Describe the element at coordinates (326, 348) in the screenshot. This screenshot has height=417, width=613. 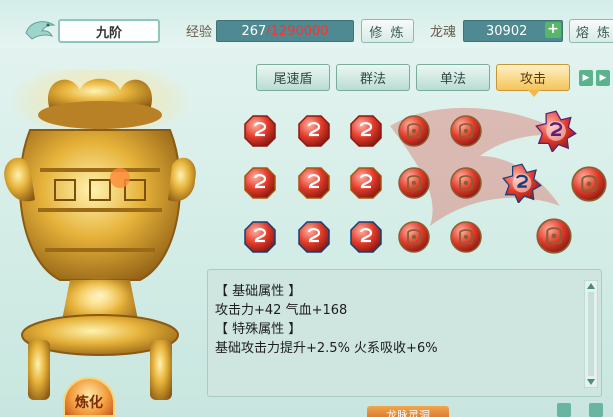
I see `special-attr-values: 基础攻击力提升+2.5% 火系吸收+6%` at that location.